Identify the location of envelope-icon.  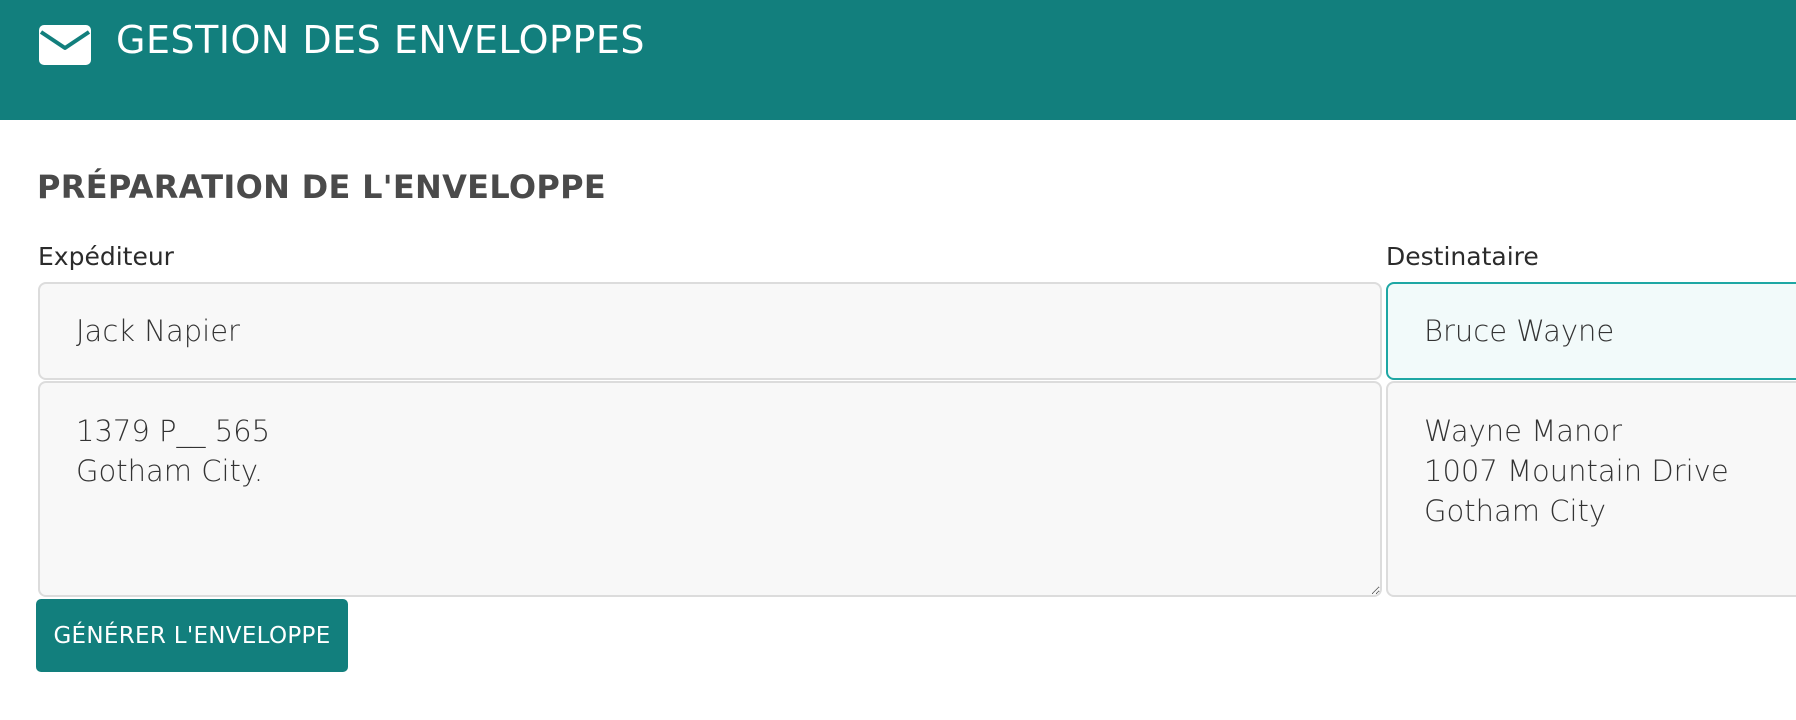
(65, 45).